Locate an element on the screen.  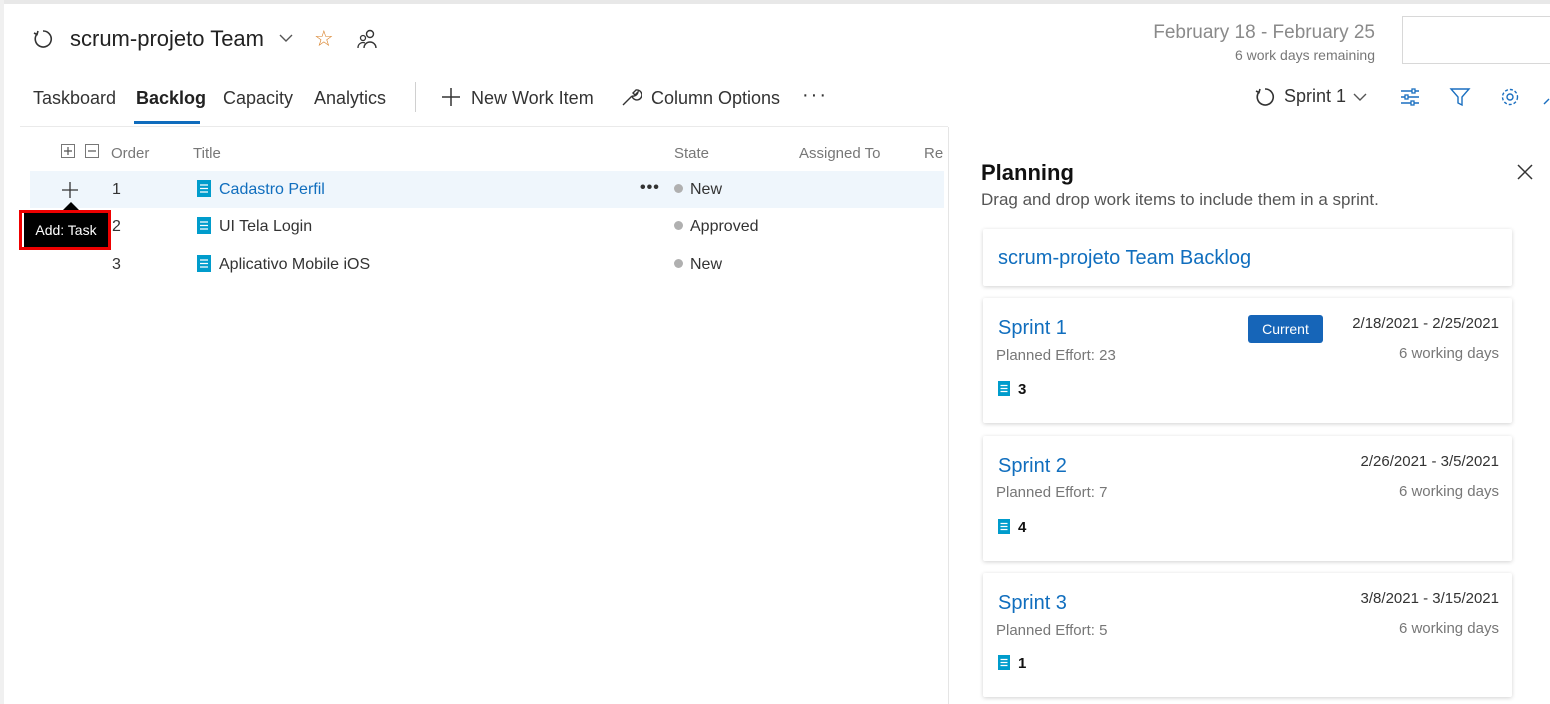
column-header-state: State is located at coordinates (691, 153).